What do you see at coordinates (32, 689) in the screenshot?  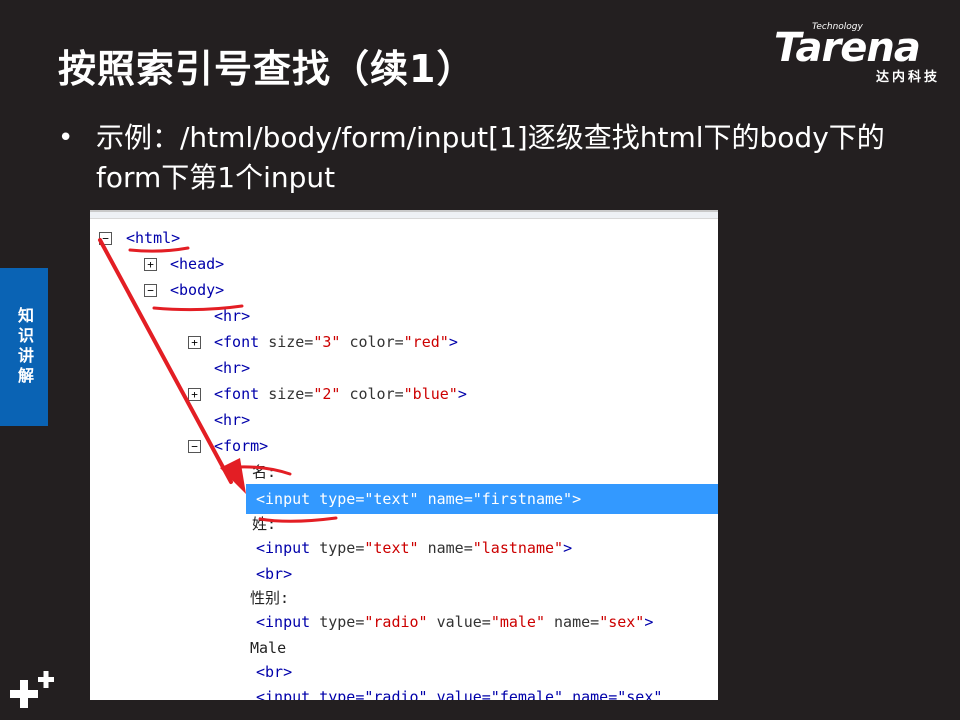 I see `plus-plus-icon` at bounding box center [32, 689].